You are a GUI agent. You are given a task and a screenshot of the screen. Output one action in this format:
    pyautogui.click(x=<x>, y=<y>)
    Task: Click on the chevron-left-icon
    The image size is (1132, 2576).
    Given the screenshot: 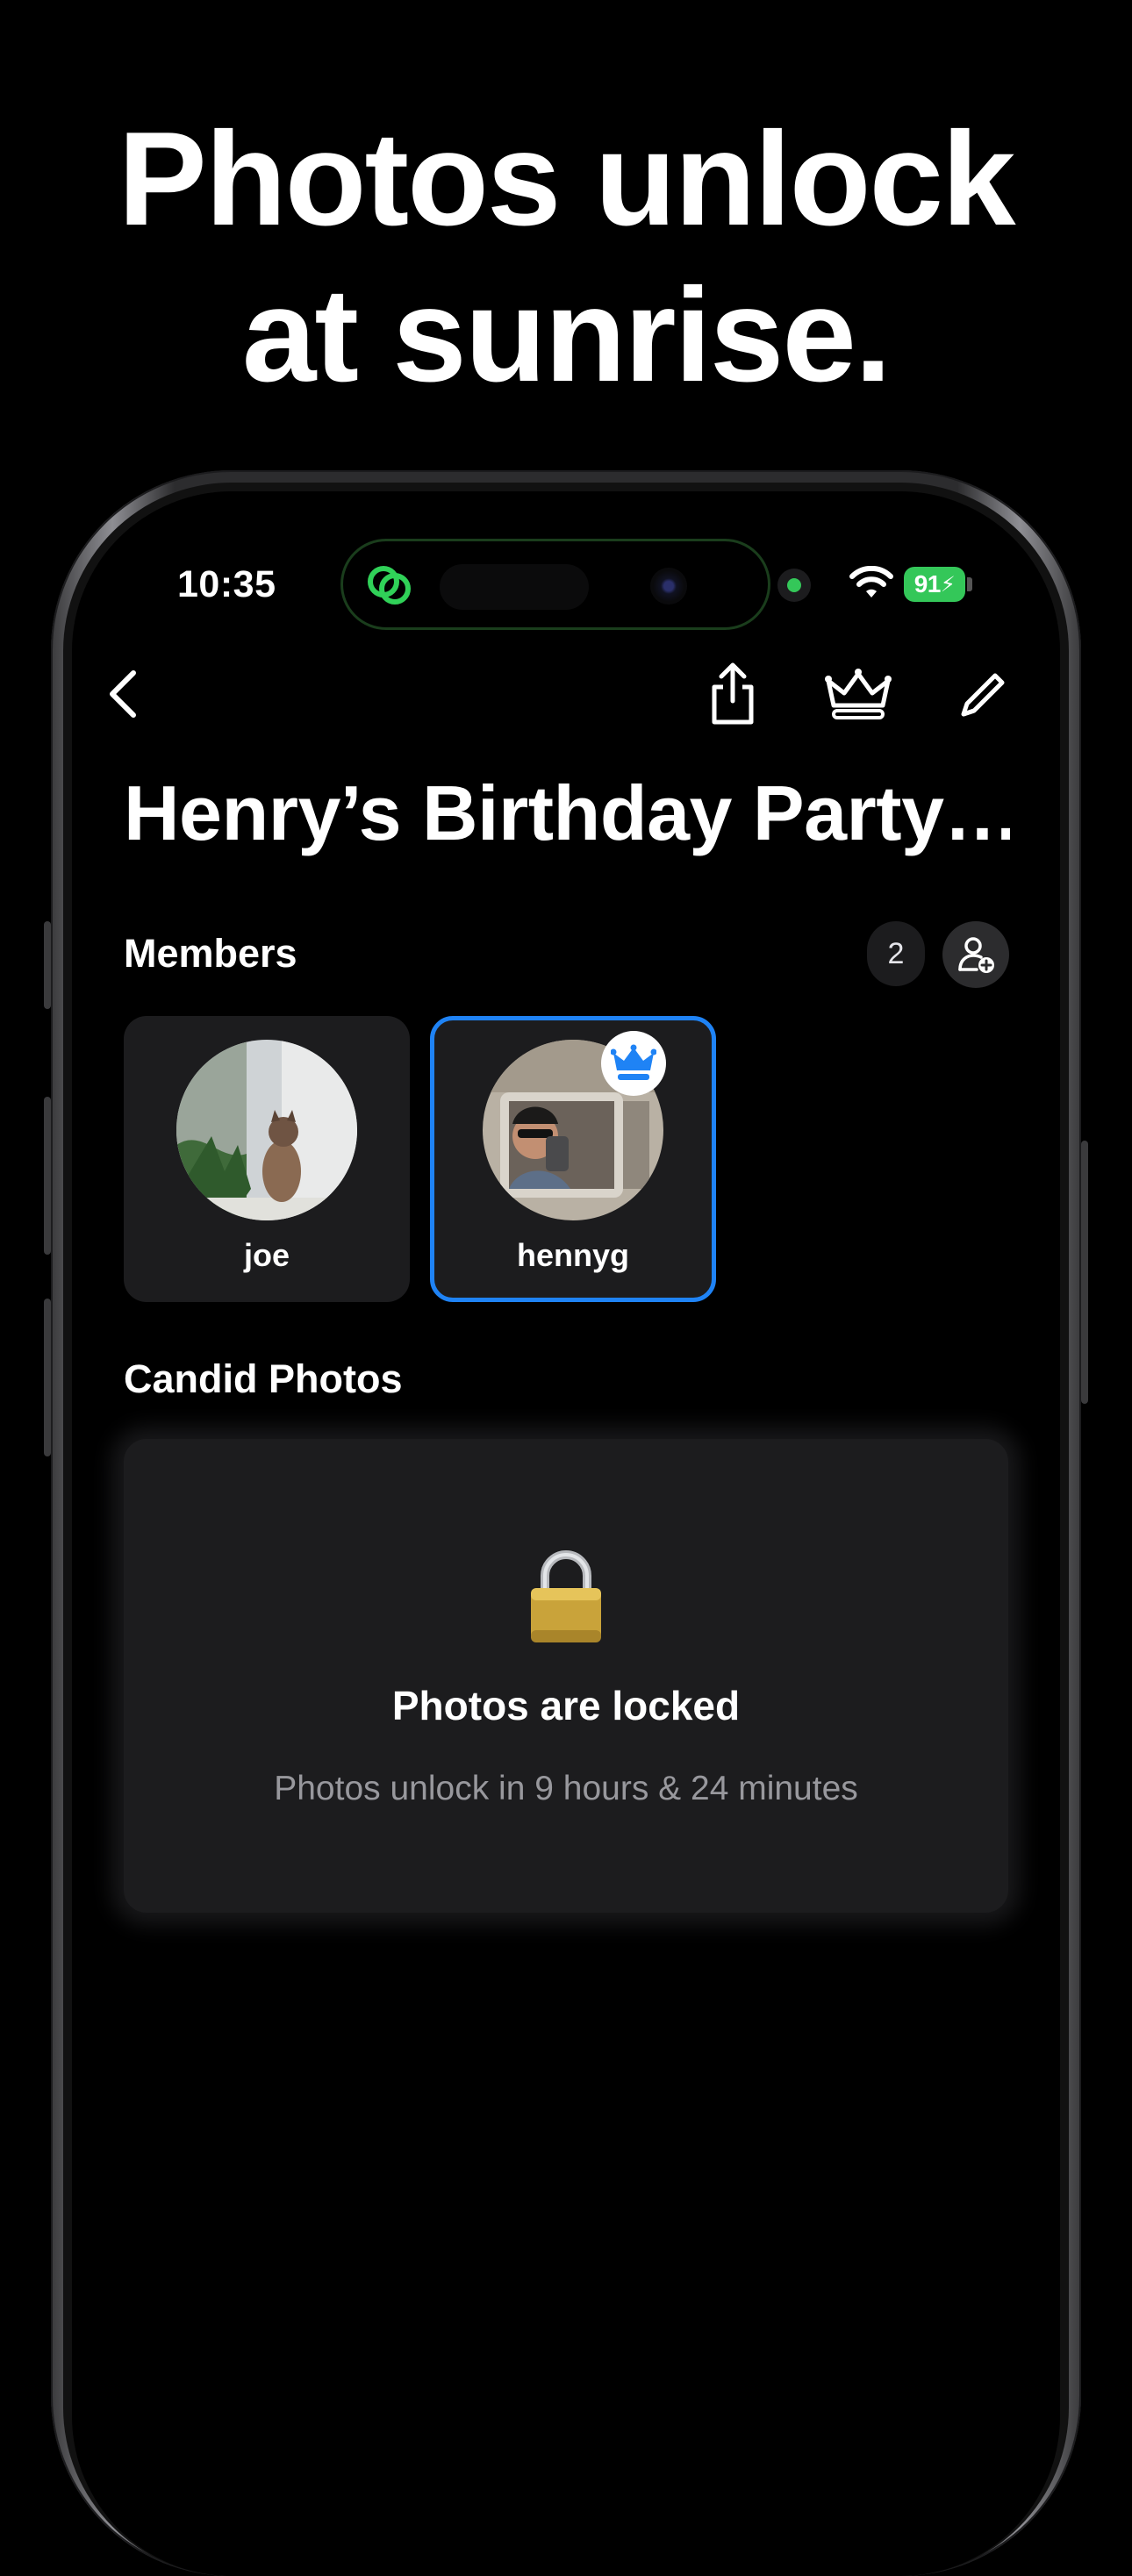 What is the action you would take?
    pyautogui.click(x=123, y=694)
    